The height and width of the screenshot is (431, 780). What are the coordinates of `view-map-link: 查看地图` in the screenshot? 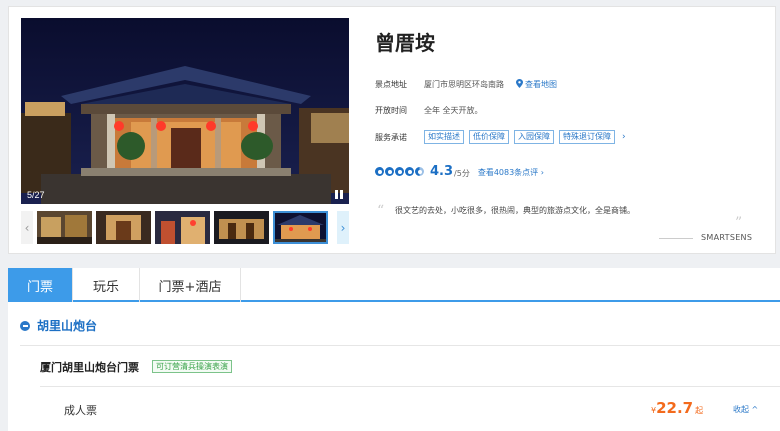 It's located at (536, 84).